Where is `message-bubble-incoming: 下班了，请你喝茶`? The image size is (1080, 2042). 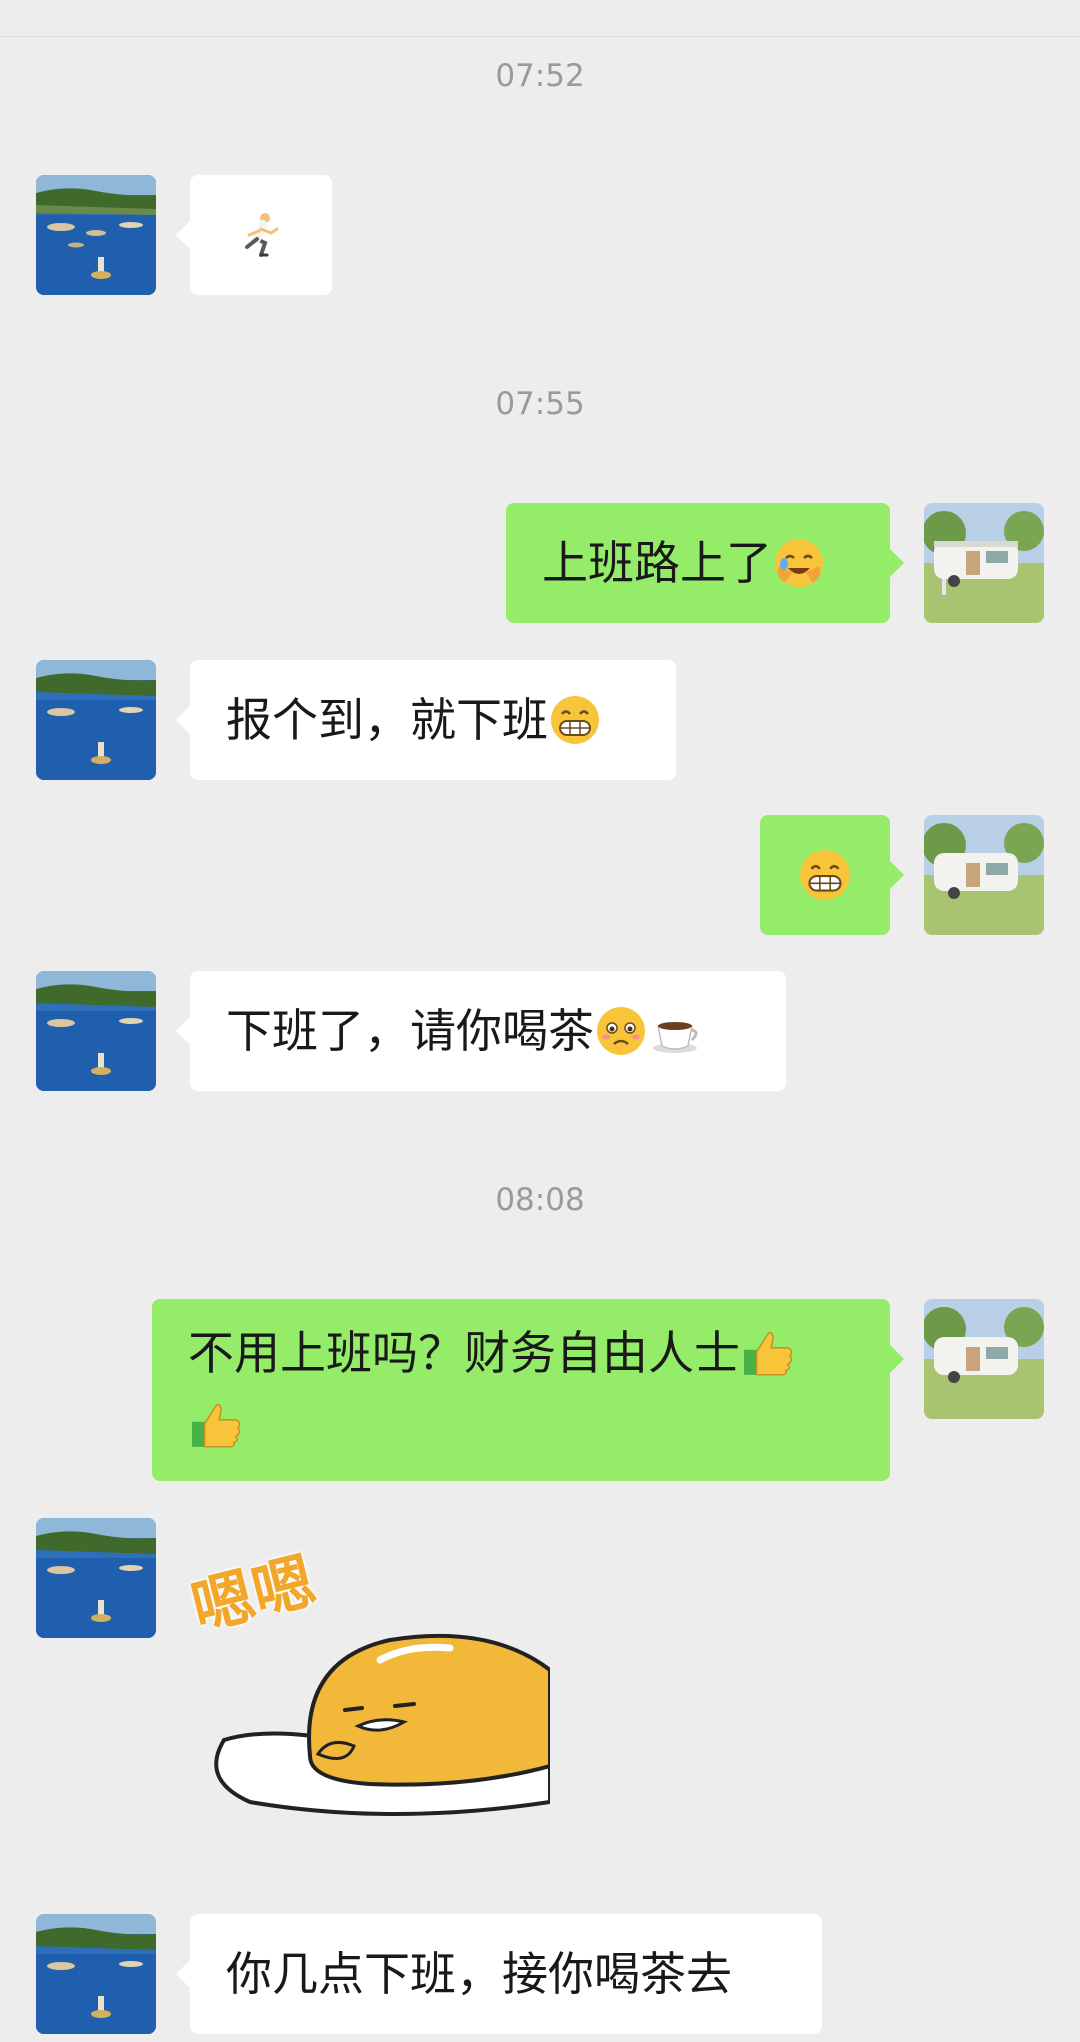
message-bubble-incoming: 下班了，请你喝茶 is located at coordinates (481, 1031).